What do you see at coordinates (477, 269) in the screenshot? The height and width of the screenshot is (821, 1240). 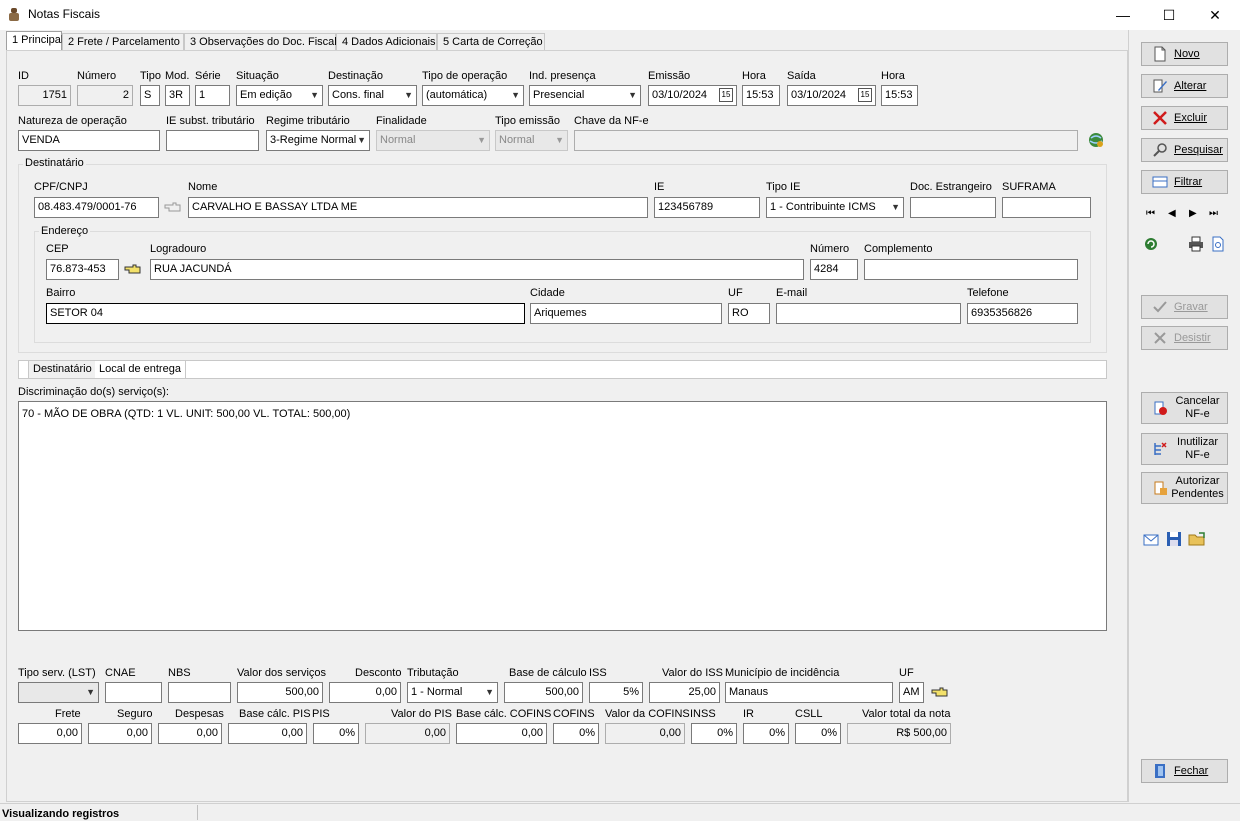 I see `logradouro-field: RUA JACUNDÁ` at bounding box center [477, 269].